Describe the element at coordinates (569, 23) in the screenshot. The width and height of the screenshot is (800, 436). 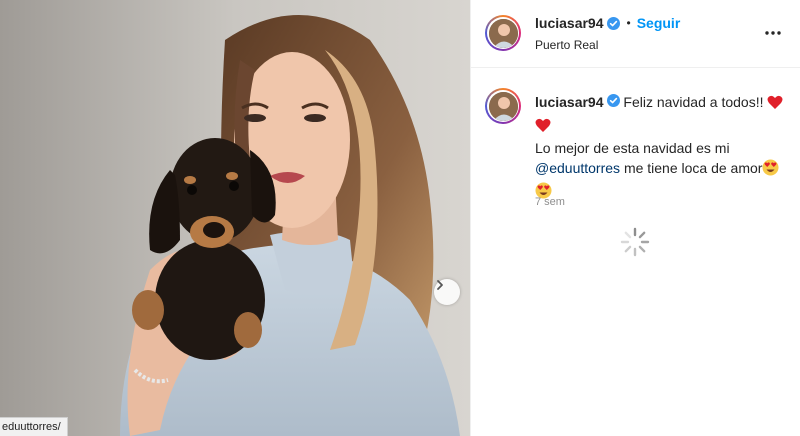
I see `author-username: luciasar94` at that location.